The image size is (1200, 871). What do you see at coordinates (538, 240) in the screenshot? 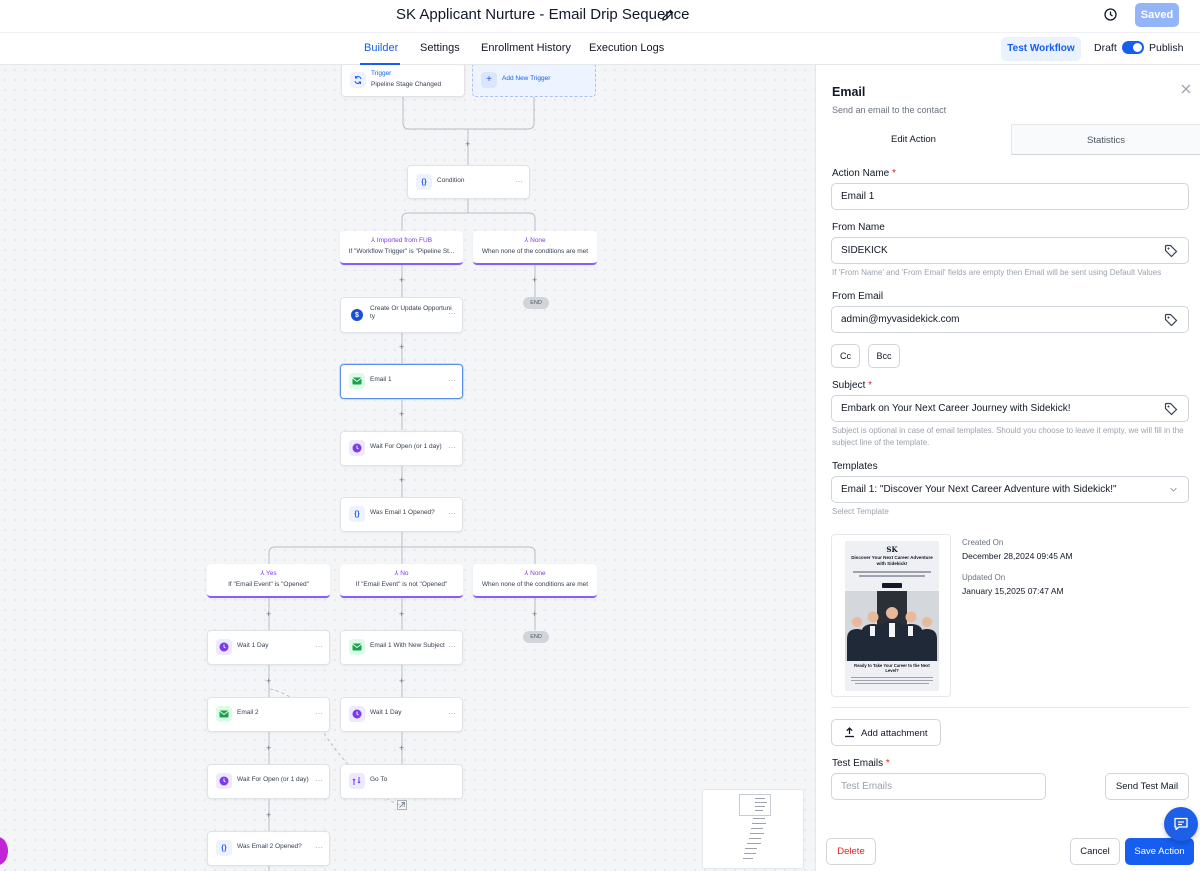
I see `branch-title: None` at bounding box center [538, 240].